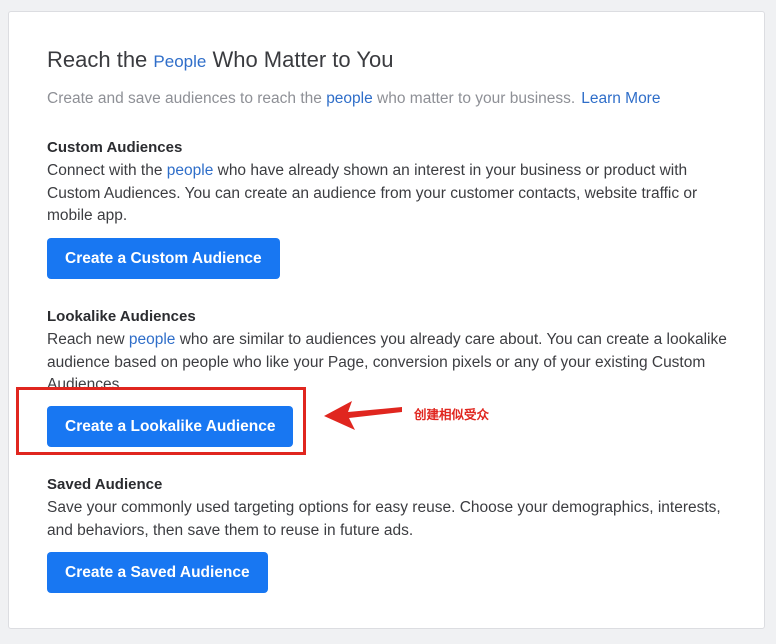  Describe the element at coordinates (115, 147) in the screenshot. I see `custom-audiences-title: Custom Audiences` at that location.